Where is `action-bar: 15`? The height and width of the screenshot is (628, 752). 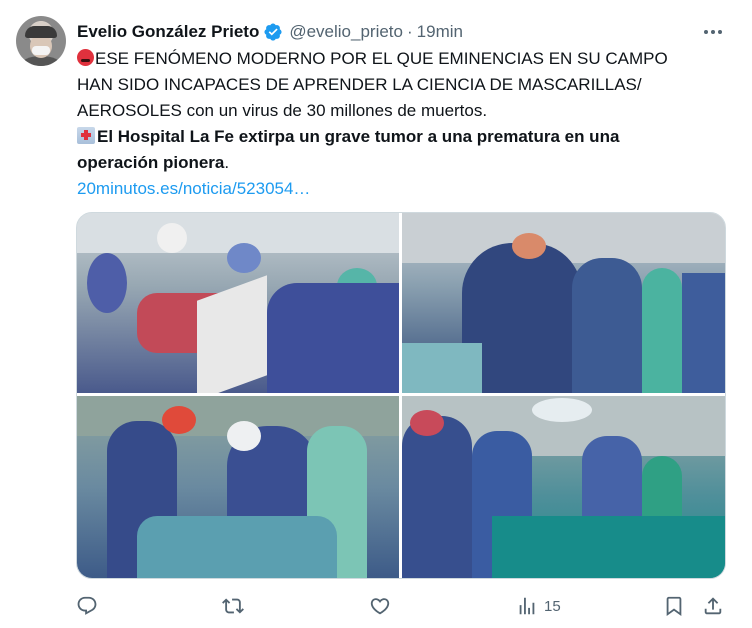
action-bar: 15 is located at coordinates (402, 606).